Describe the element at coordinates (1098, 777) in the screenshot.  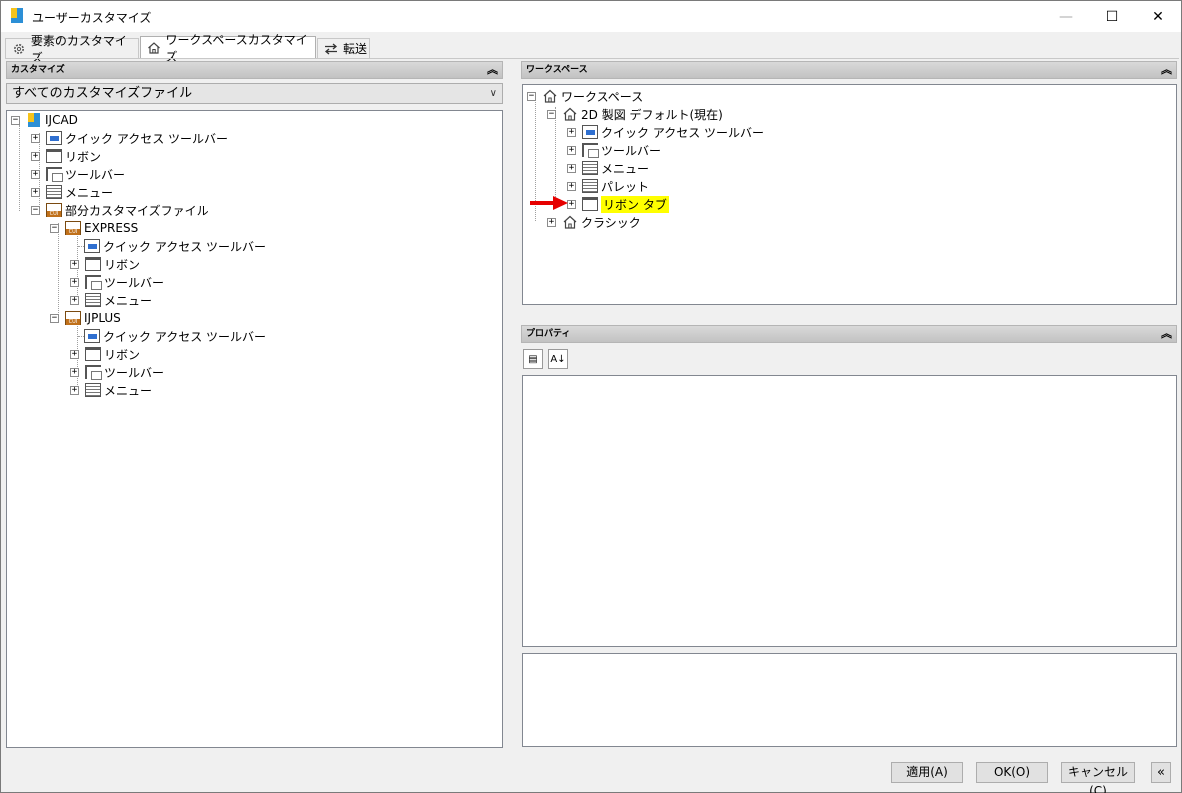
I see `cancel-button: キャンセル(C)` at that location.